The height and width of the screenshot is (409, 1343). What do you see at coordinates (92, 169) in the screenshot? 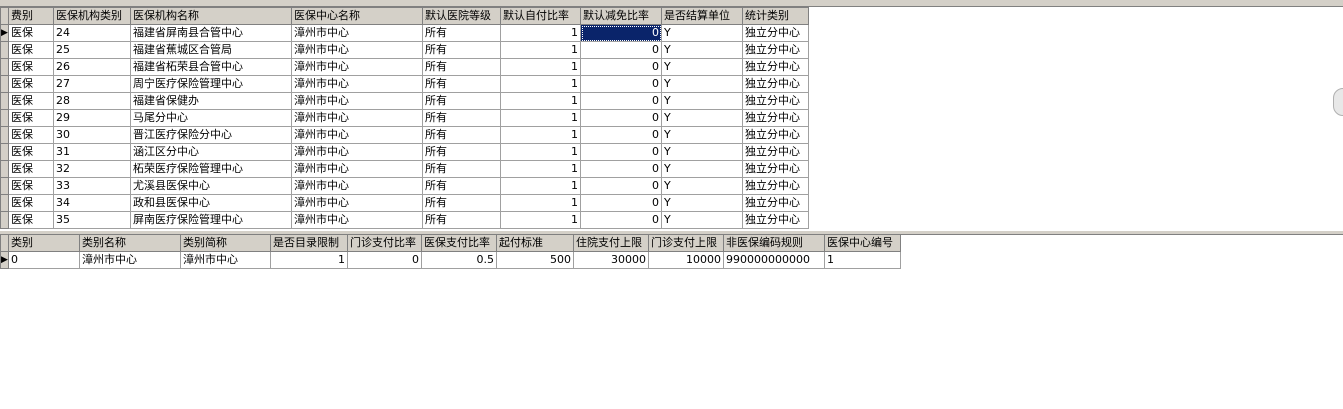
I see `table-cell: 32` at bounding box center [92, 169].